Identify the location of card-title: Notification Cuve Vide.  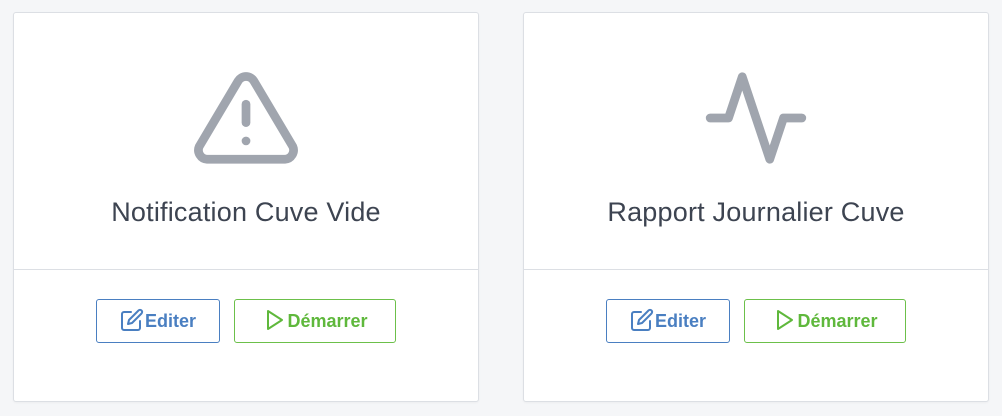
(246, 212).